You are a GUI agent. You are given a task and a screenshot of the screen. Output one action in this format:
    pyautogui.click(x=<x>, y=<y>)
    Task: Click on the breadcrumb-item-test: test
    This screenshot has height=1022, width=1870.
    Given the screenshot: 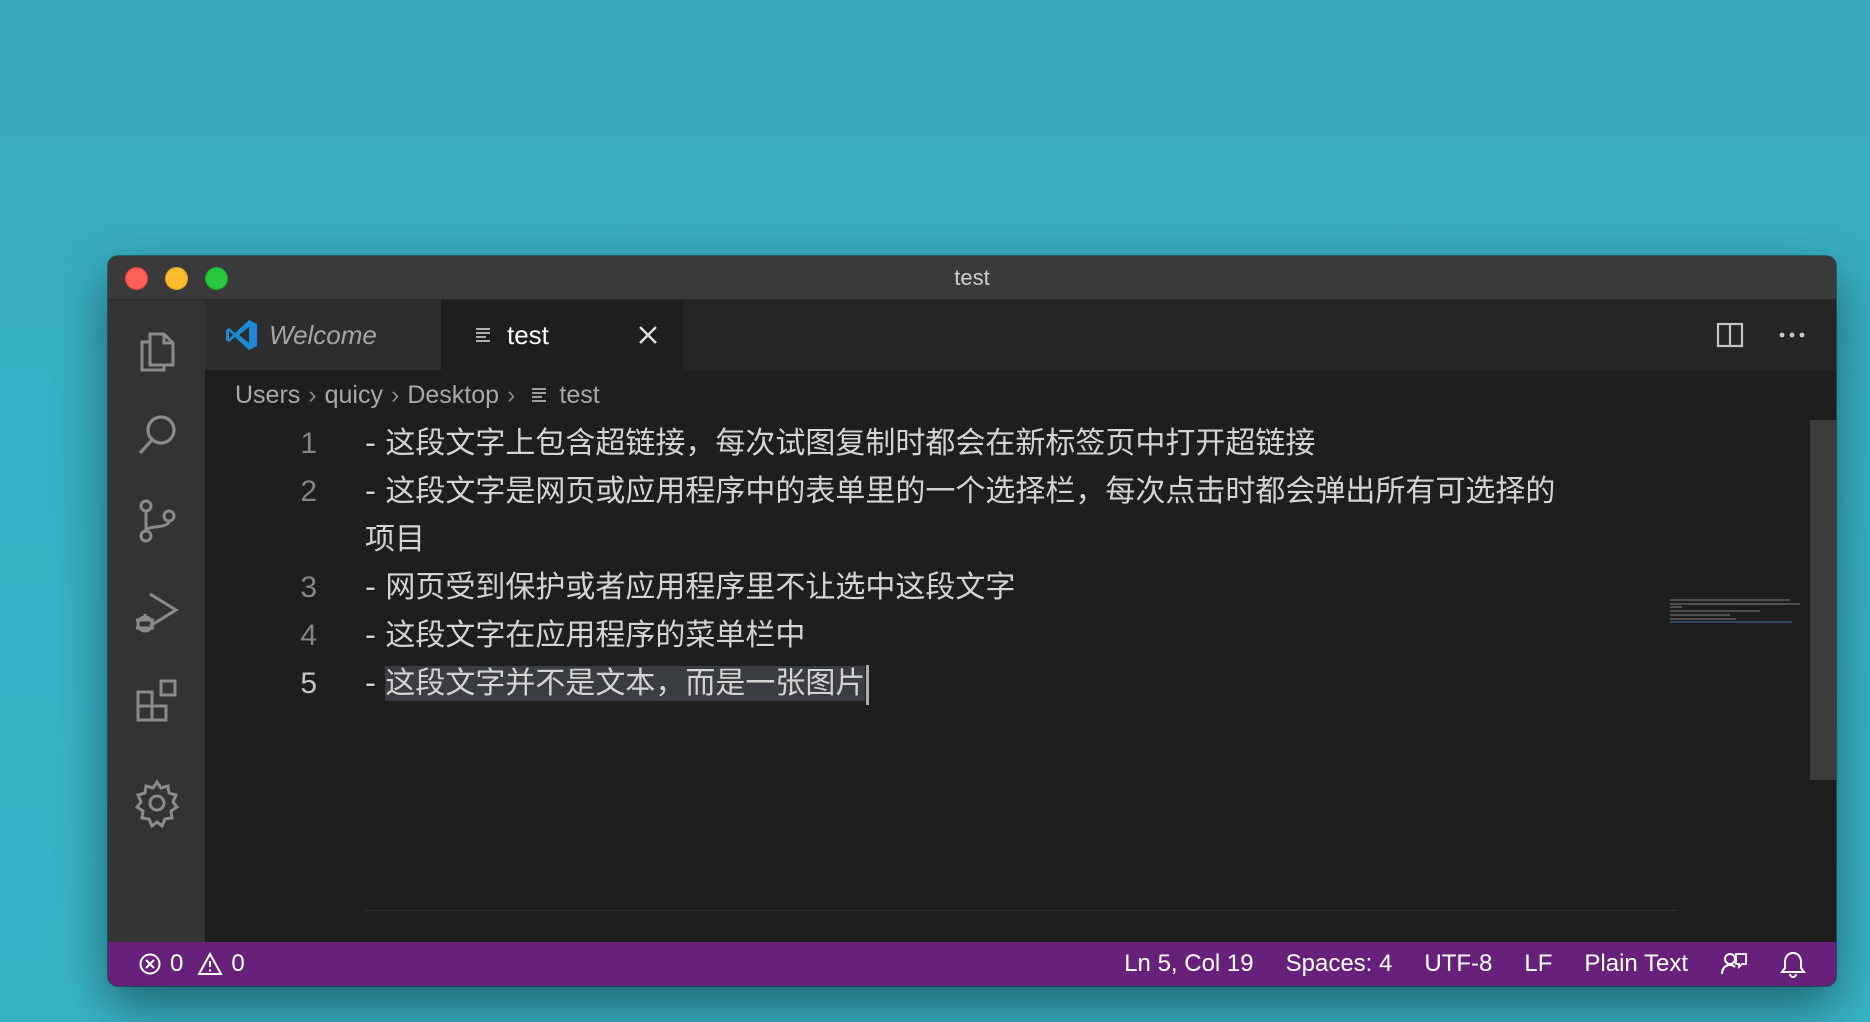 What is the action you would take?
    pyautogui.click(x=579, y=395)
    